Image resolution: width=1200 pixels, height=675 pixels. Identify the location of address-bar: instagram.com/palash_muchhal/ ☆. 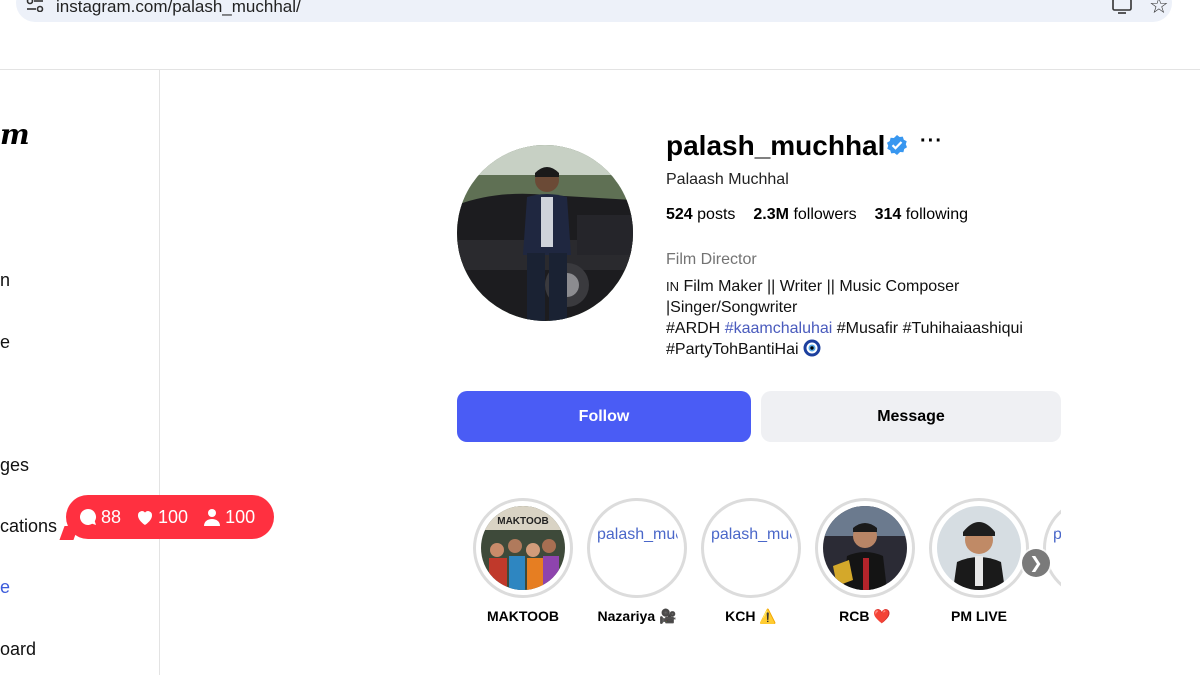
(594, 11).